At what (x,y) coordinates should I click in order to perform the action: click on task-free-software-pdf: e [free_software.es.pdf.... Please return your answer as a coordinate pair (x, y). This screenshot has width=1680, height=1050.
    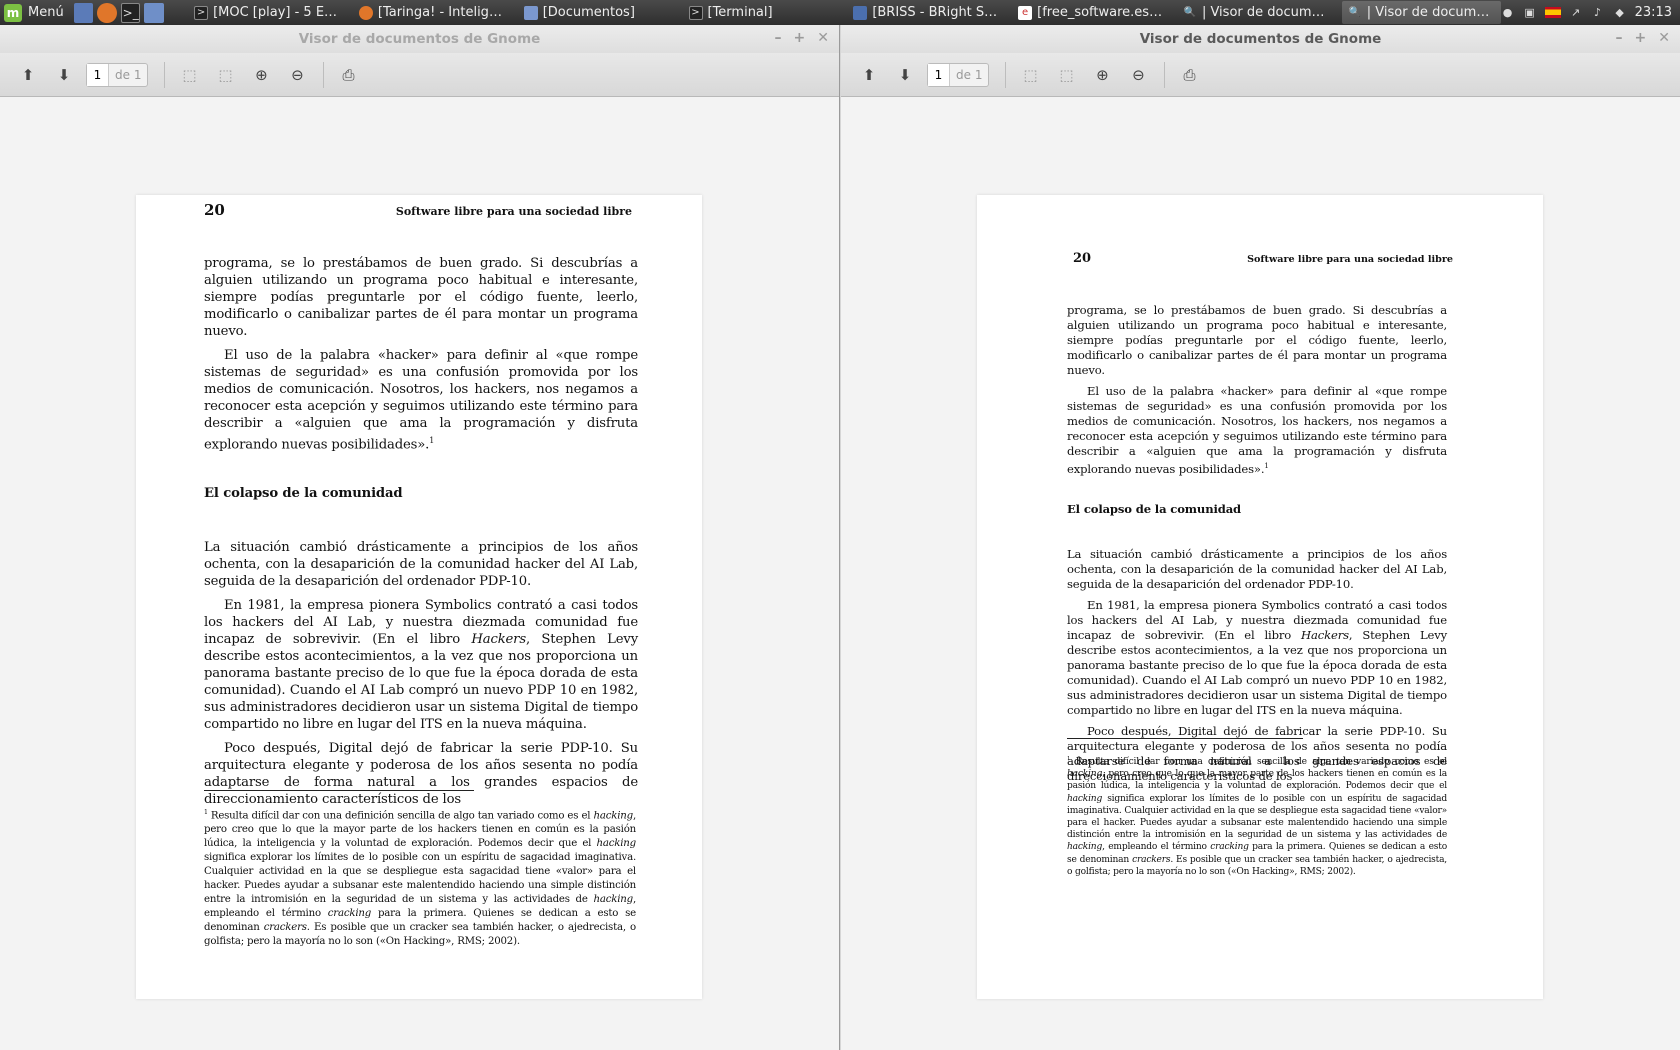
    Looking at the image, I should click on (1091, 12).